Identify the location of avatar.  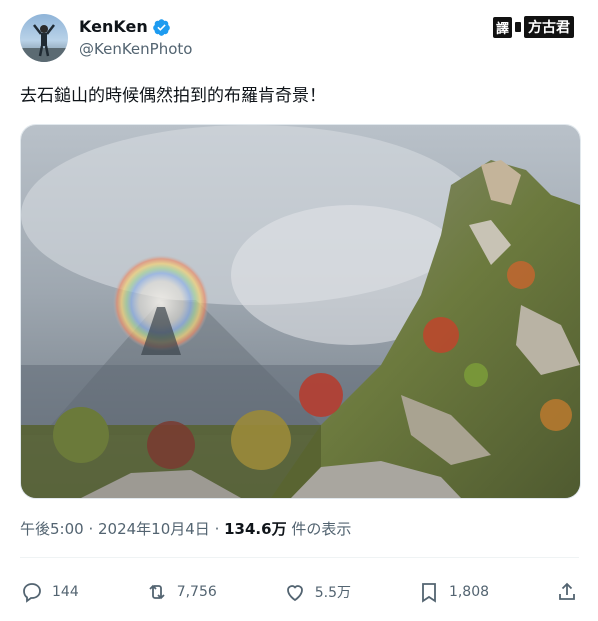
(44, 38).